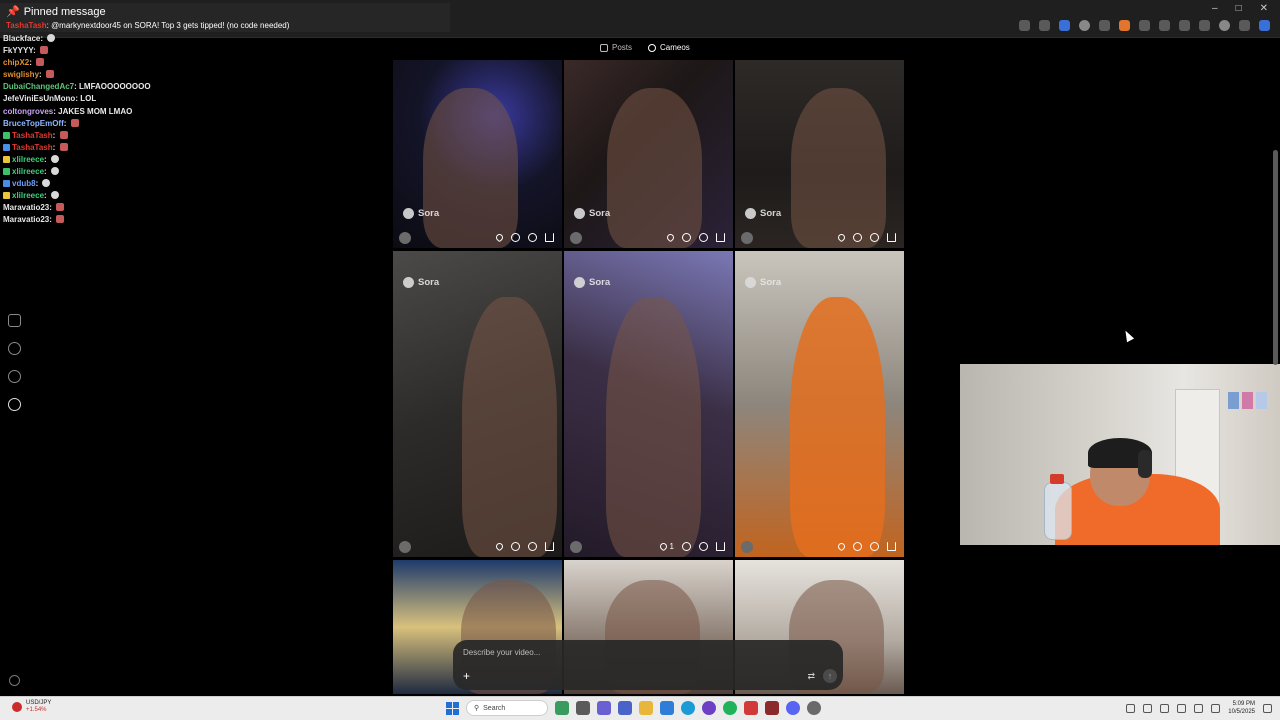  What do you see at coordinates (21, 74) in the screenshot?
I see `chat-username: swiglishy` at bounding box center [21, 74].